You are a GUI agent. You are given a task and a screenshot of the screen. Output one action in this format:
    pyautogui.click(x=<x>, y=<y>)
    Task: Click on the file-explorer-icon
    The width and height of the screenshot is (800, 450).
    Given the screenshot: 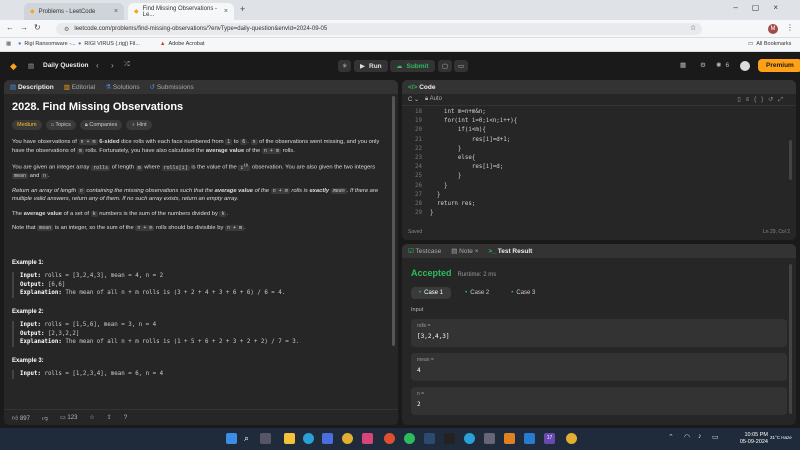 What is the action you would take?
    pyautogui.click(x=289, y=438)
    